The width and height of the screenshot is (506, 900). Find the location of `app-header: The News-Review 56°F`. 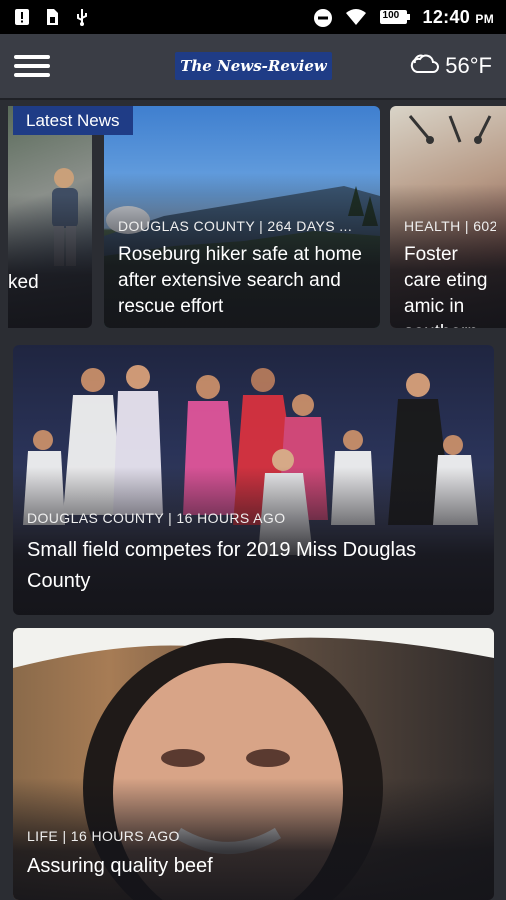

app-header: The News-Review 56°F is located at coordinates (253, 67).